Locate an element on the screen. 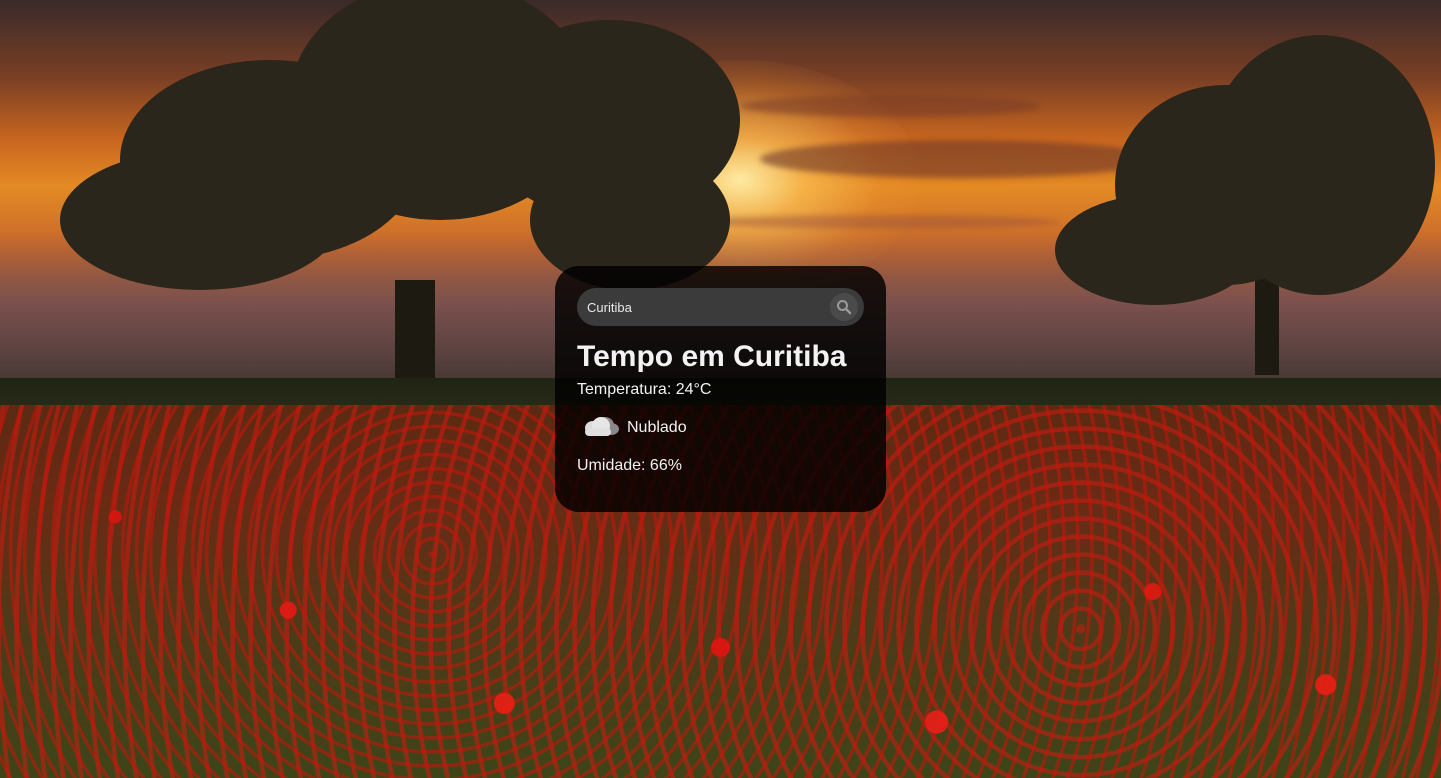 The image size is (1441, 778). cloud-icon is located at coordinates (602, 426).